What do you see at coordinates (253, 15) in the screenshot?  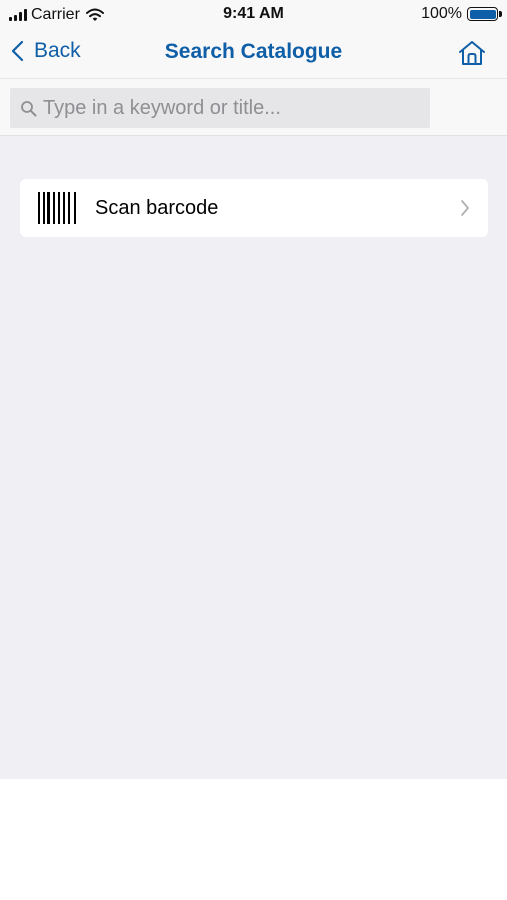 I see `status-bar: Carrier 9:41 AM 100%` at bounding box center [253, 15].